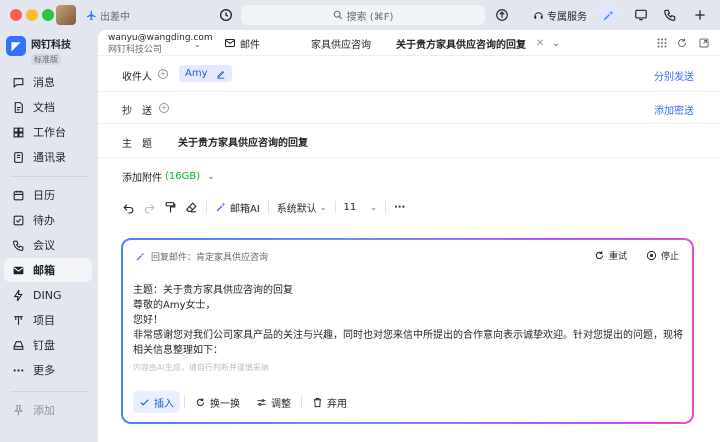  I want to click on attach-dropdown-icon: ⌄, so click(211, 177).